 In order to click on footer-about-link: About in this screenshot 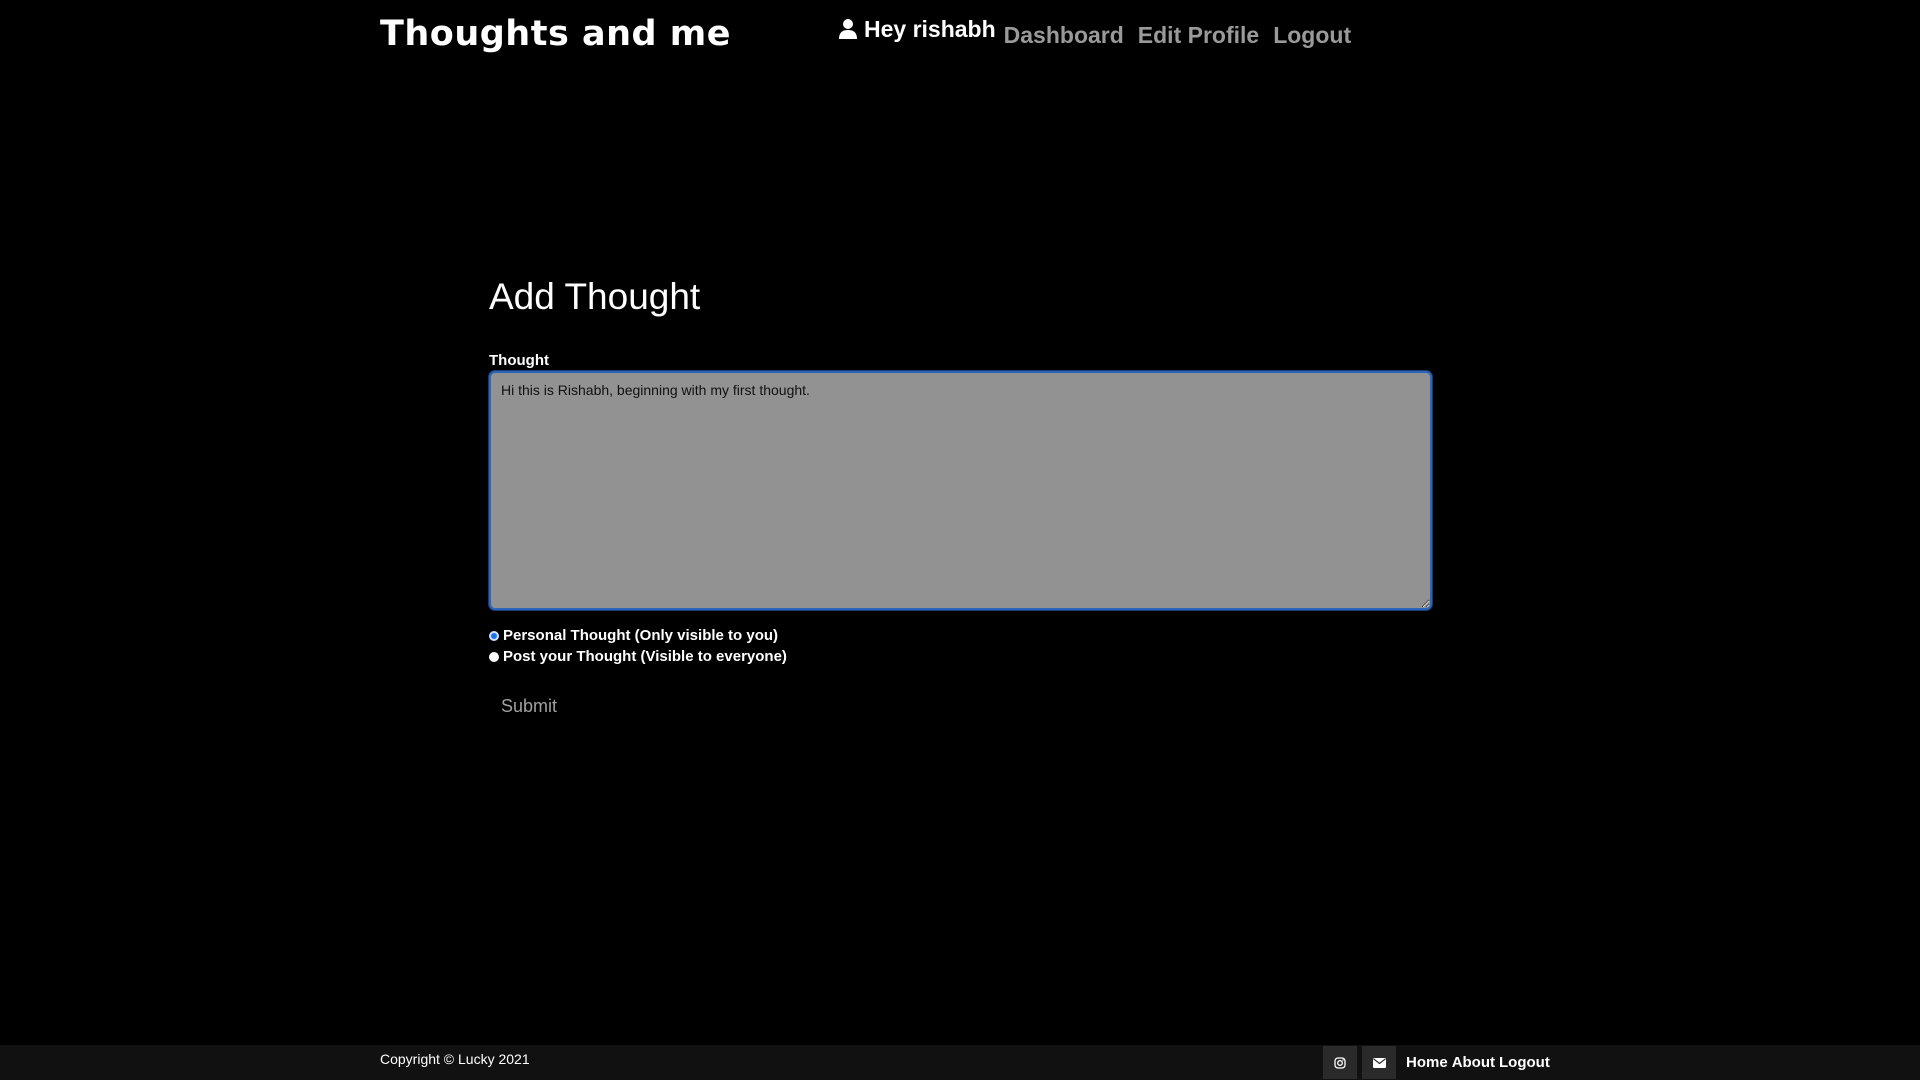, I will do `click(1473, 1062)`.